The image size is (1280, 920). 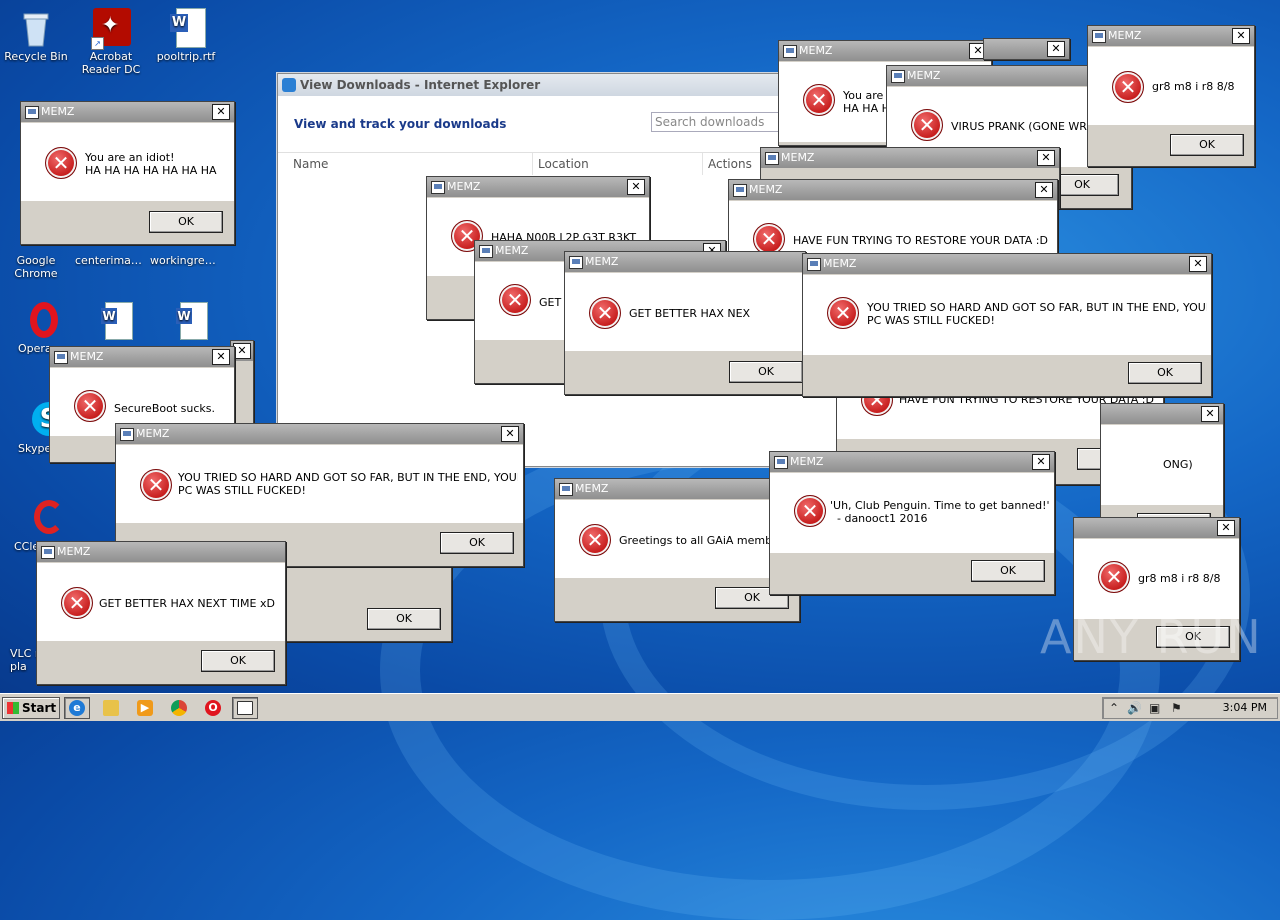 What do you see at coordinates (1134, 708) in the screenshot?
I see `volume-icon: 🔊` at bounding box center [1134, 708].